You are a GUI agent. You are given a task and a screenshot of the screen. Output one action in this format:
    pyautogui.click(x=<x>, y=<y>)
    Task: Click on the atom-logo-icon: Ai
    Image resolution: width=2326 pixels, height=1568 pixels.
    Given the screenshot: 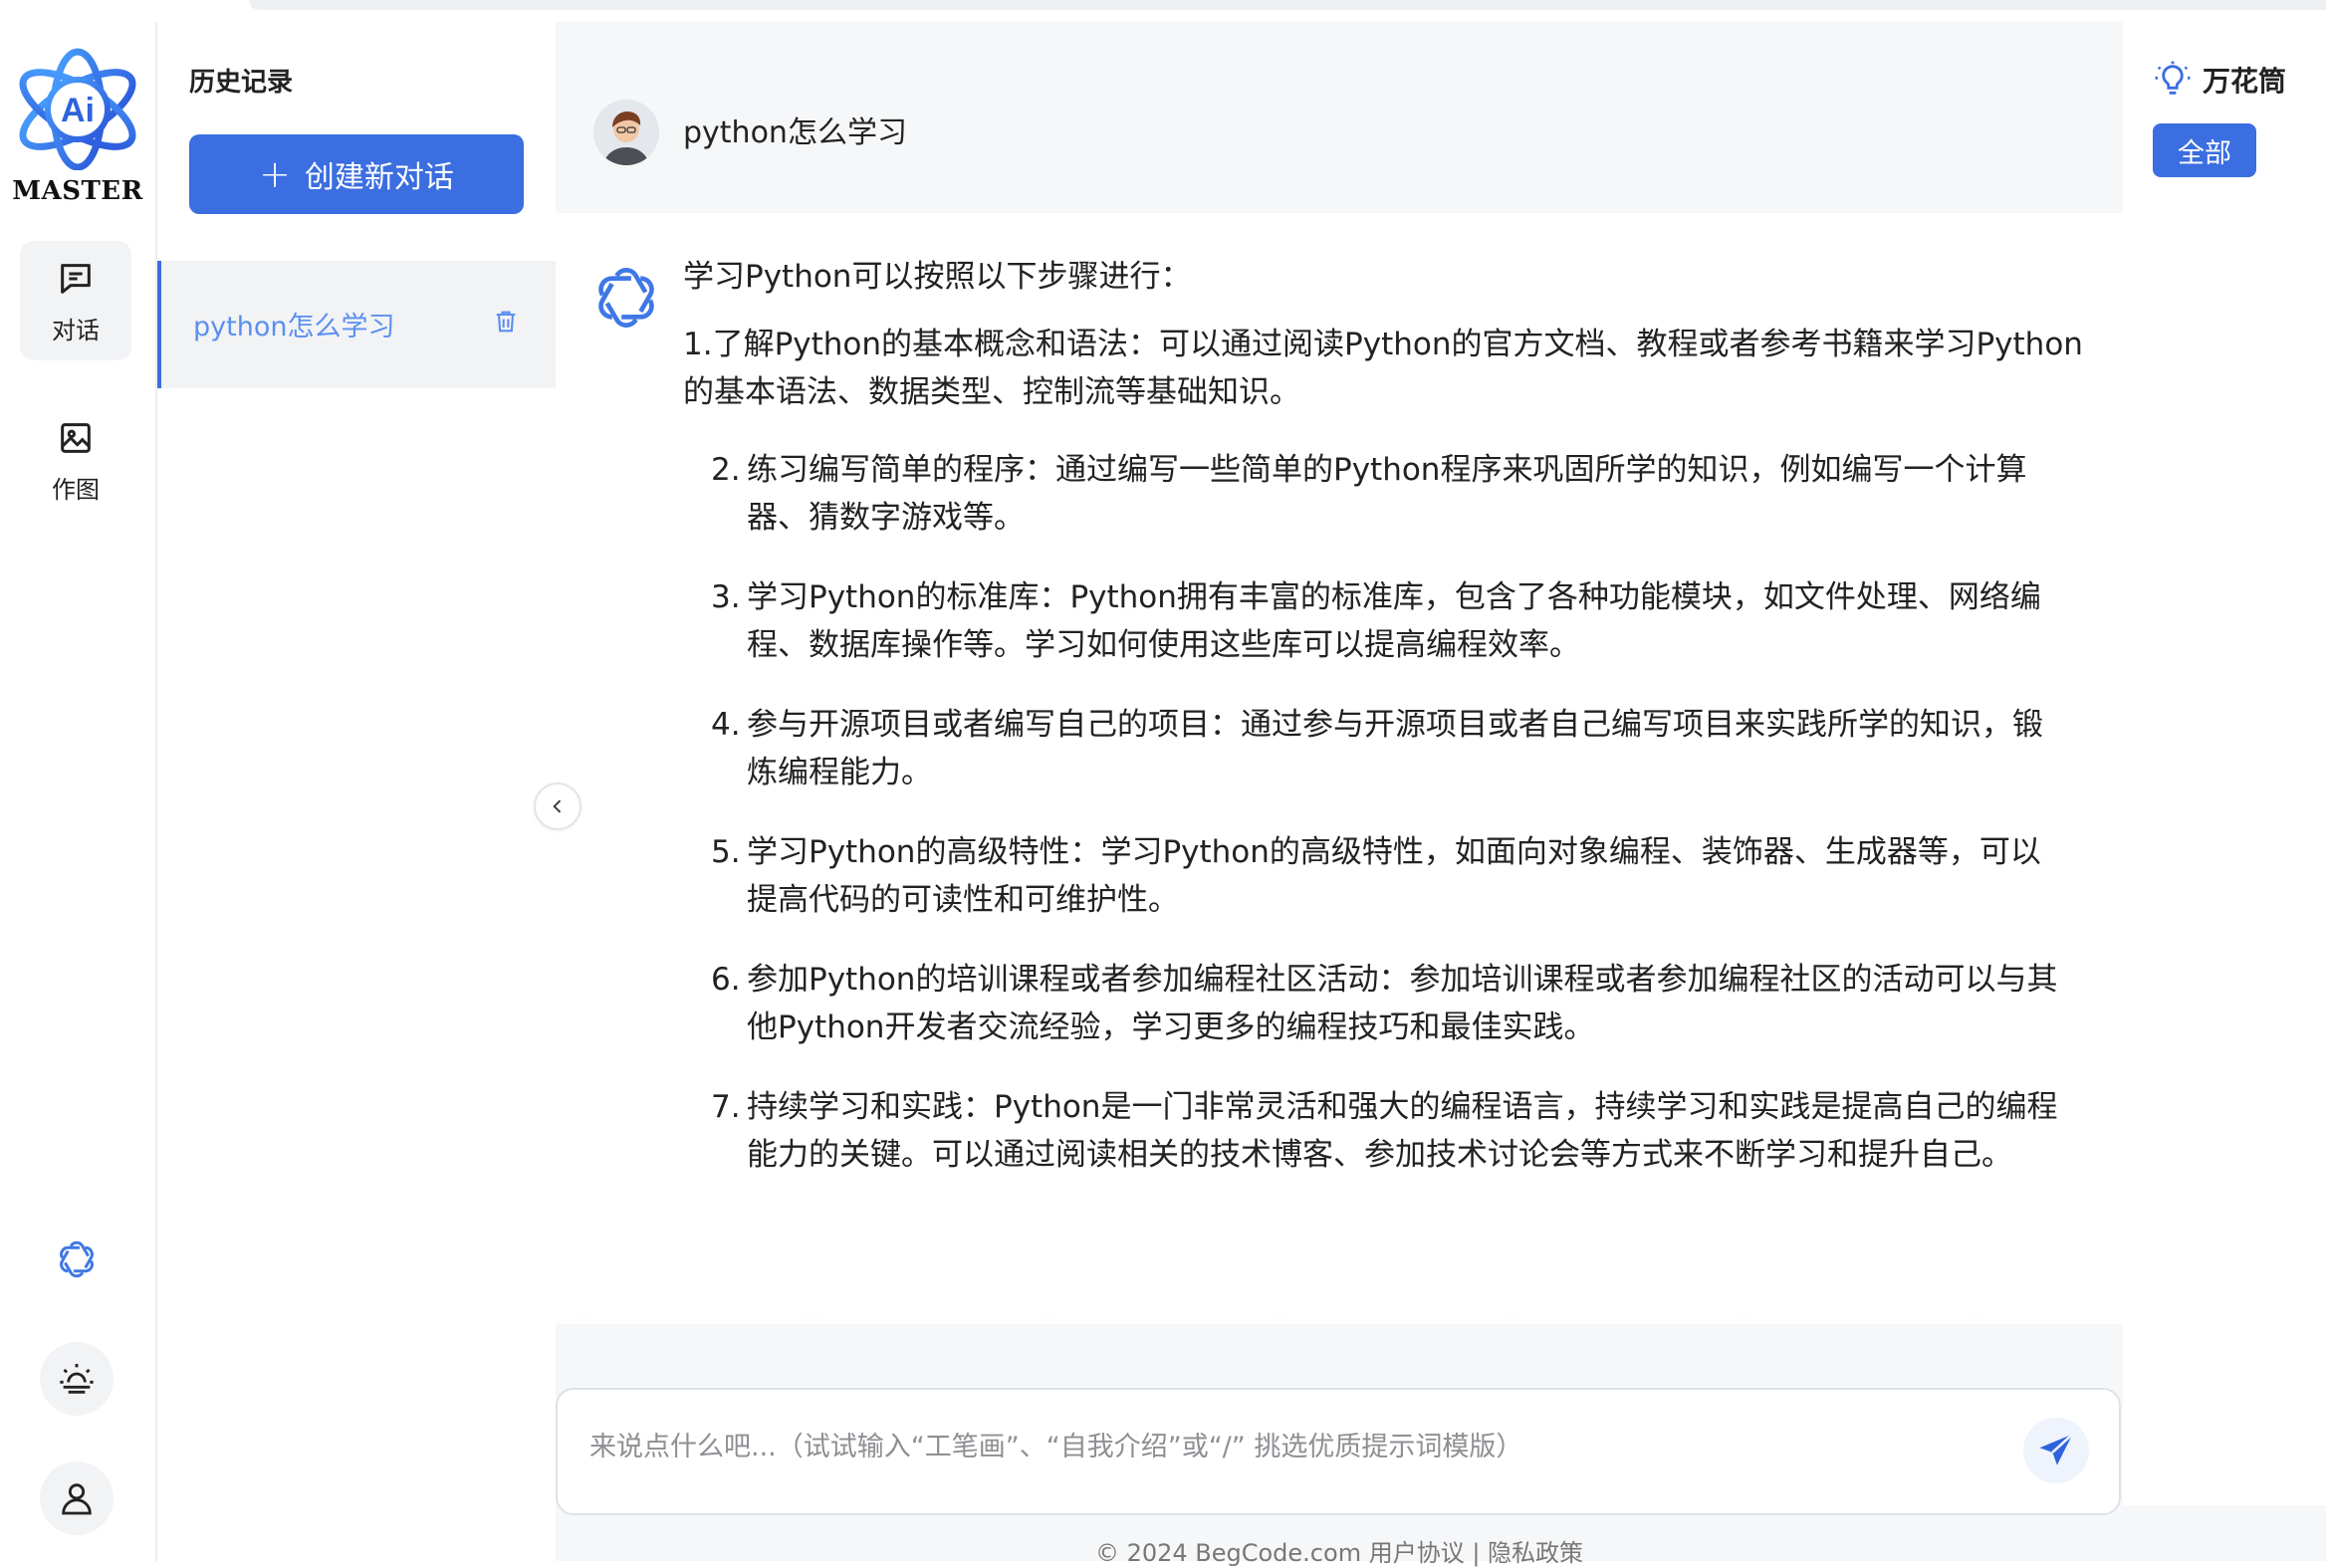 What is the action you would take?
    pyautogui.click(x=77, y=109)
    